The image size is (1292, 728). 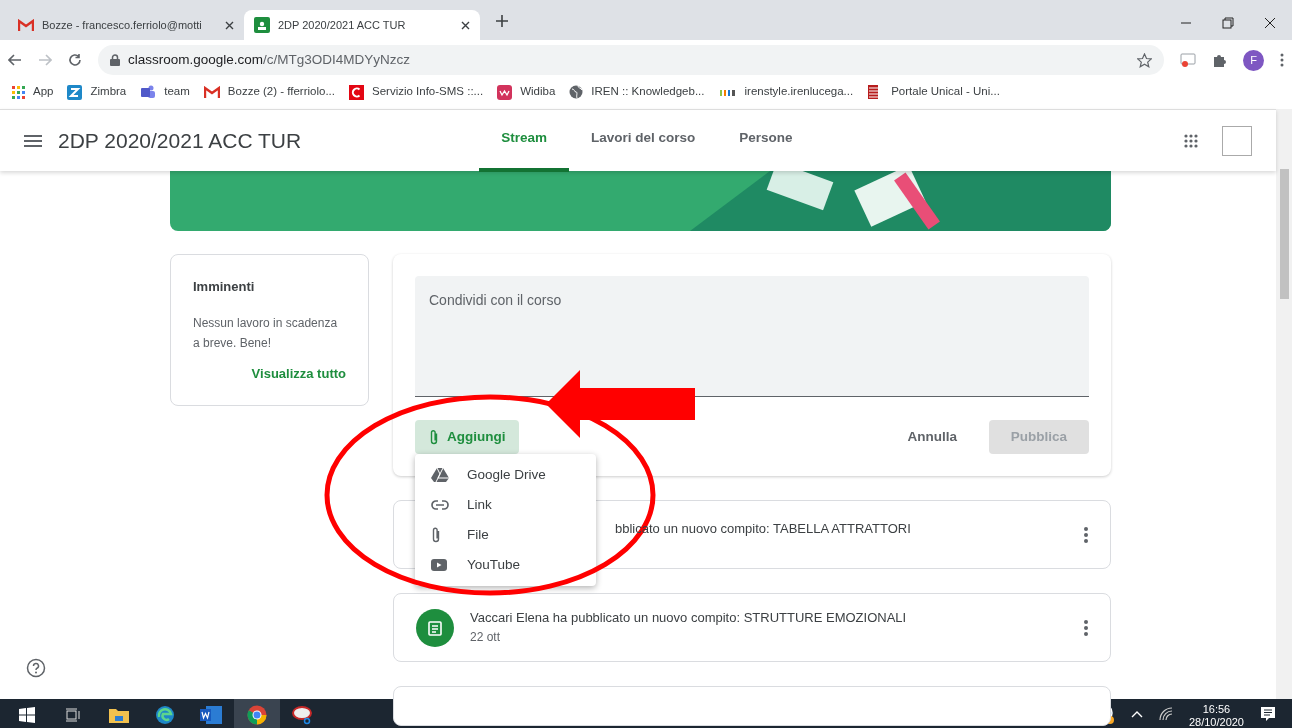 I want to click on class-title: 2DP 2020/2021 ACC TUR, so click(x=180, y=140).